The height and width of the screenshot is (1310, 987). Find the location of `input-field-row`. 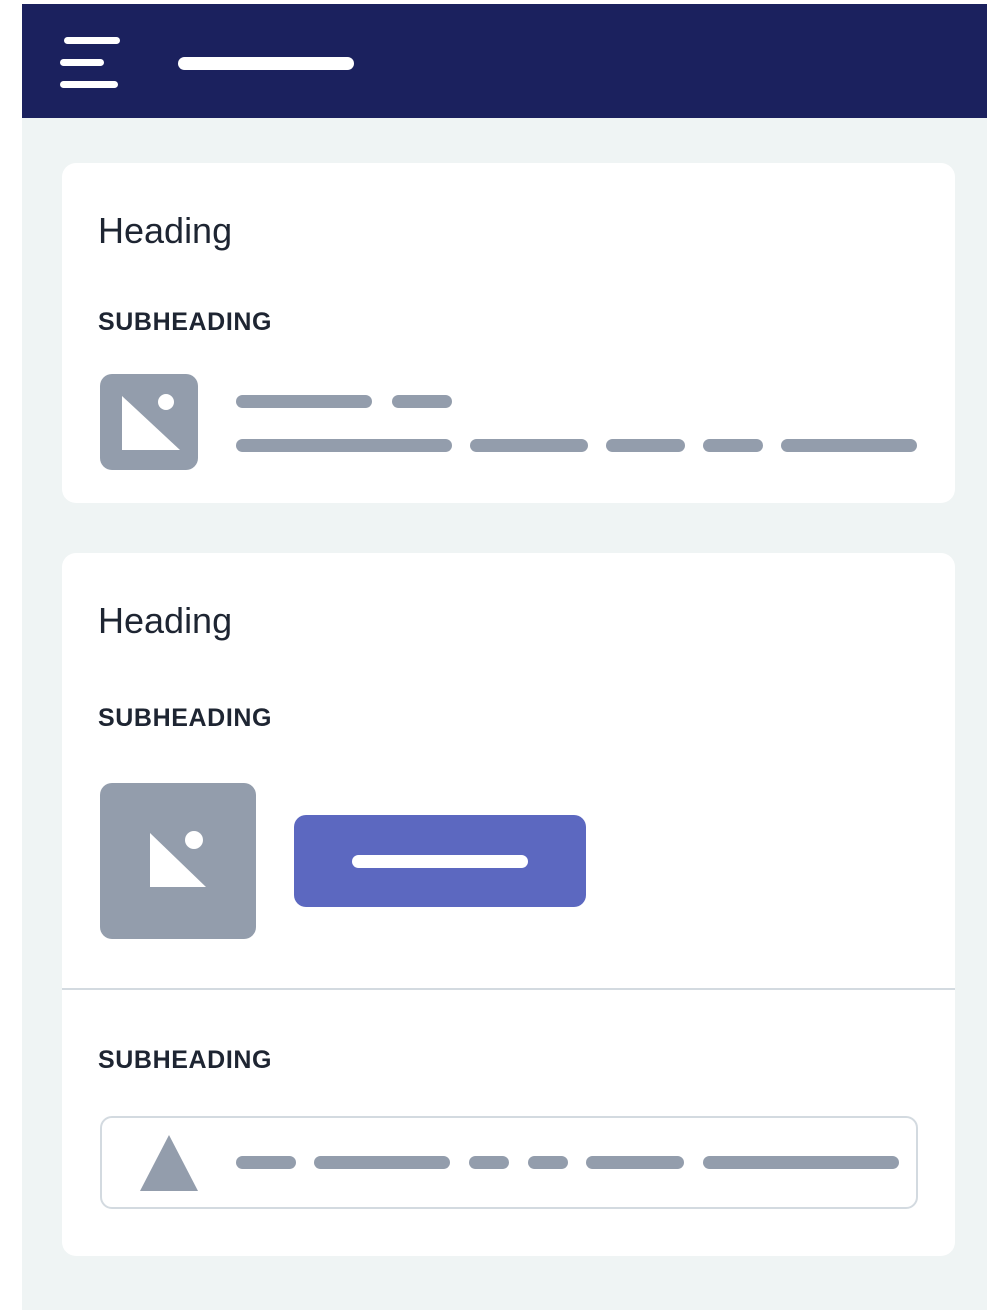

input-field-row is located at coordinates (509, 1162).